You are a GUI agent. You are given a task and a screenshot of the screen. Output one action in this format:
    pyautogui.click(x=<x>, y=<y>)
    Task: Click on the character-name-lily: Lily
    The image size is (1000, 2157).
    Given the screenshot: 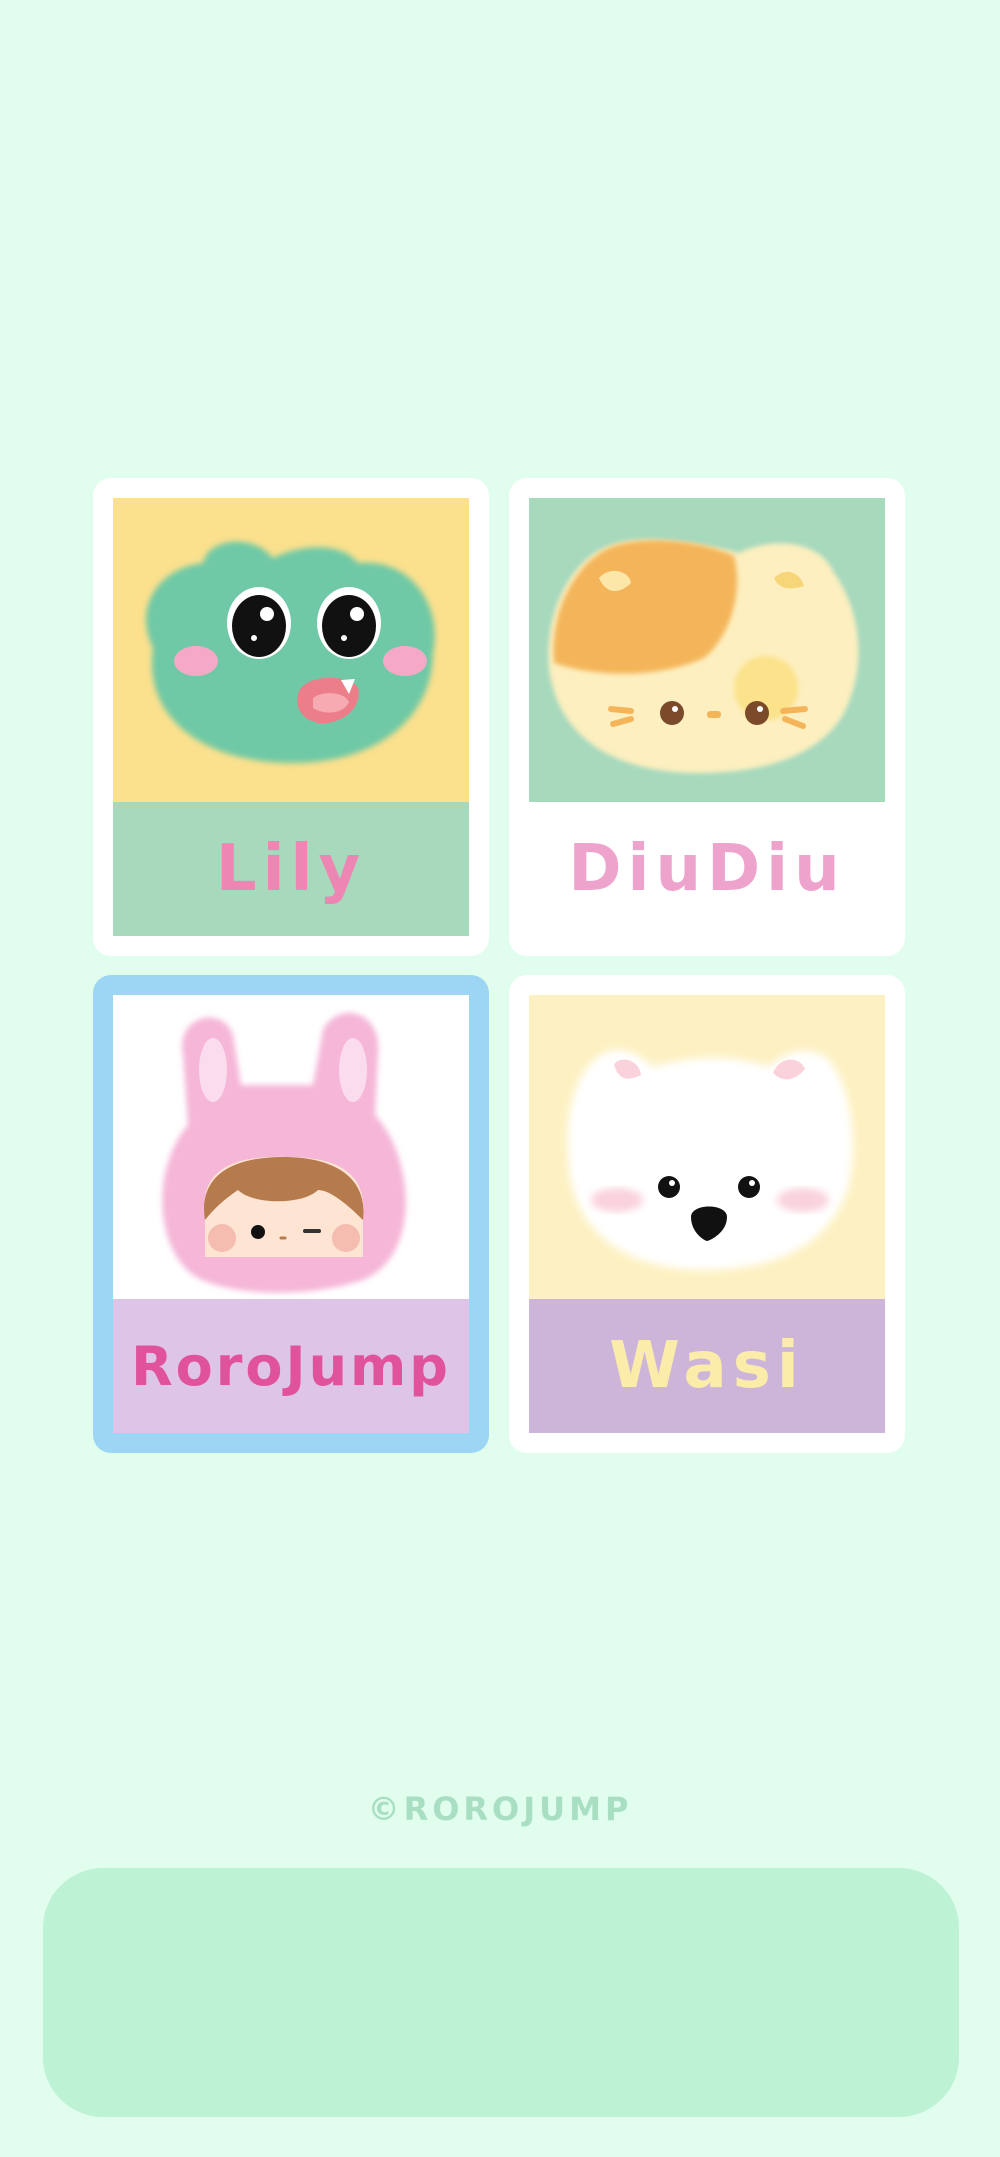 What is the action you would take?
    pyautogui.click(x=291, y=869)
    